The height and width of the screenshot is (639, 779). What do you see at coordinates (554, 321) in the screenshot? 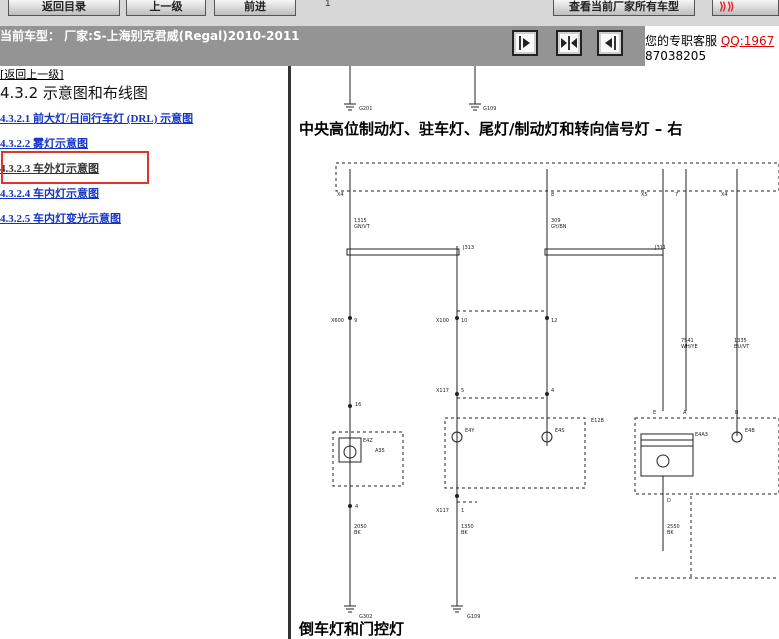
I see `pin-12: 12` at bounding box center [554, 321].